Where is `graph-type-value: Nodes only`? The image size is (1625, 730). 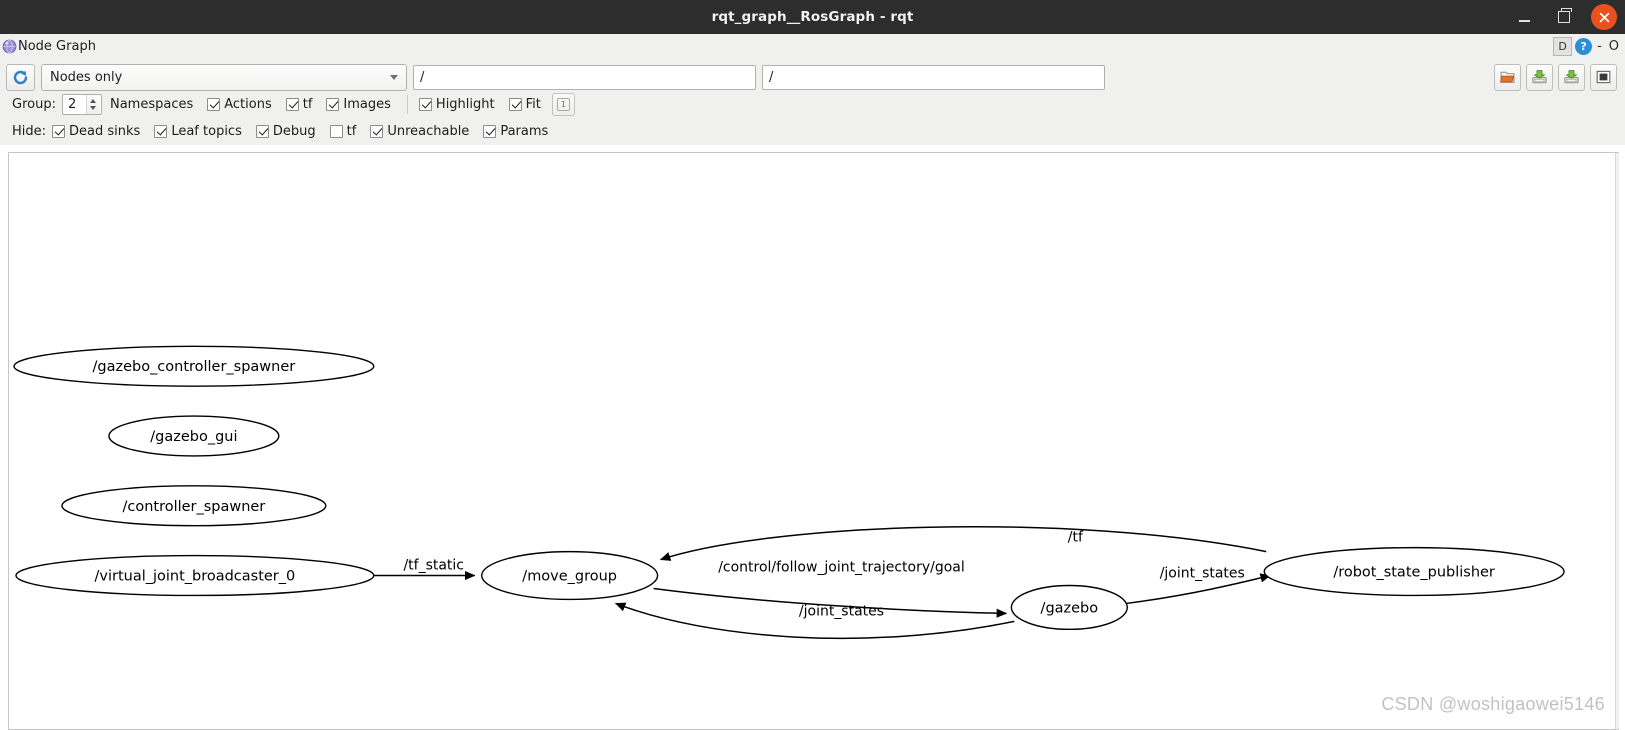 graph-type-value: Nodes only is located at coordinates (86, 77).